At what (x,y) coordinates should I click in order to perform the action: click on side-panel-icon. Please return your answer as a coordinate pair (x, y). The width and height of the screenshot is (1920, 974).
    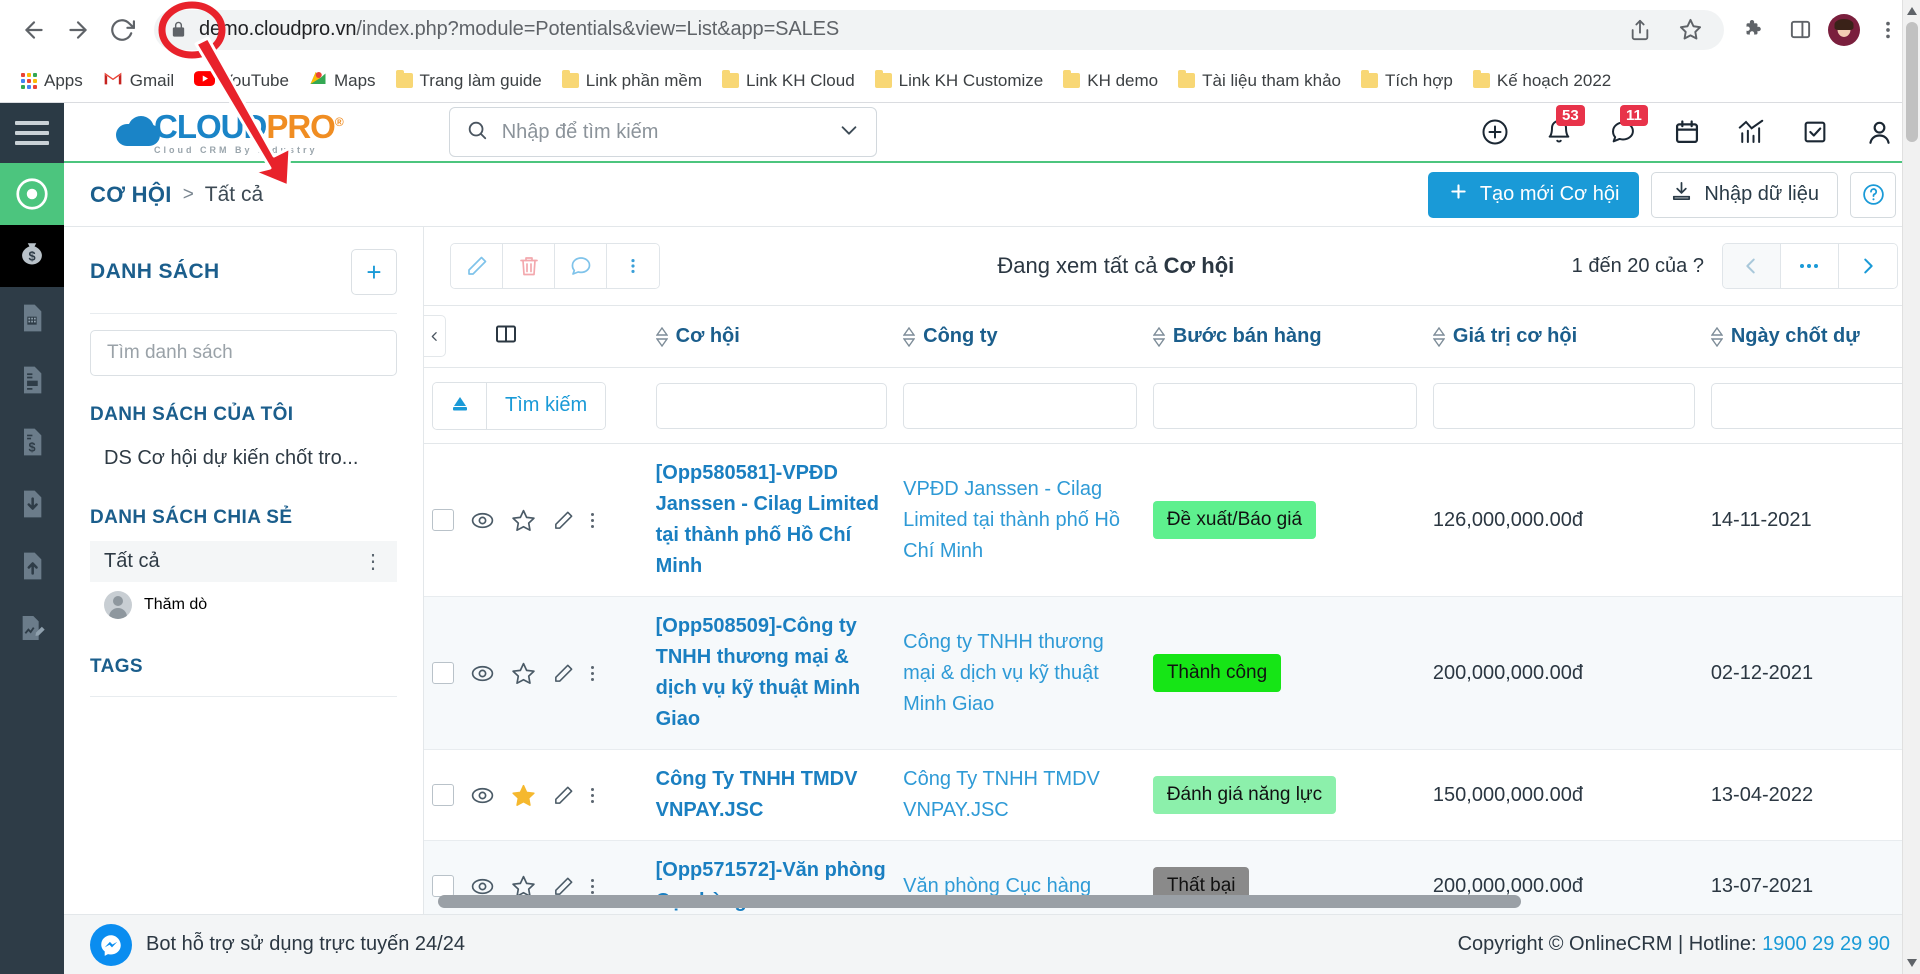
    Looking at the image, I should click on (1800, 30).